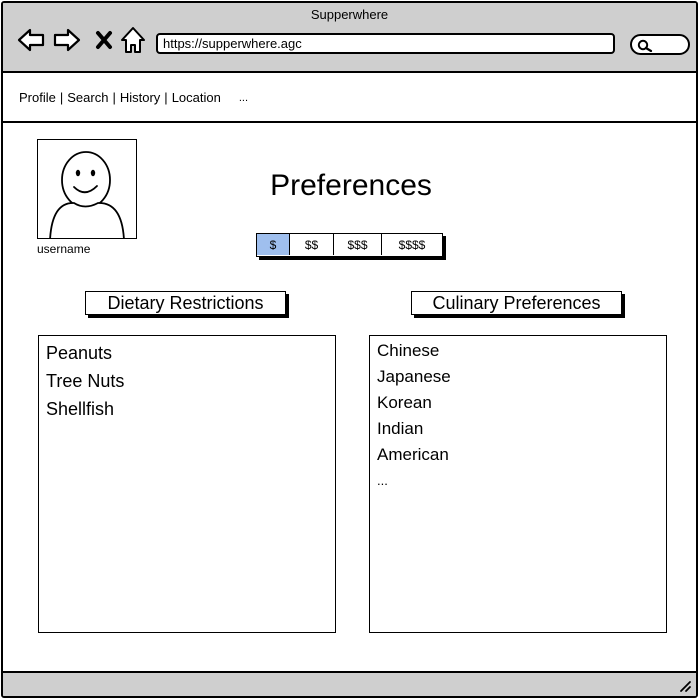 The height and width of the screenshot is (700, 700). I want to click on culinary-preferences-button: Culinary Preferences, so click(516, 303).